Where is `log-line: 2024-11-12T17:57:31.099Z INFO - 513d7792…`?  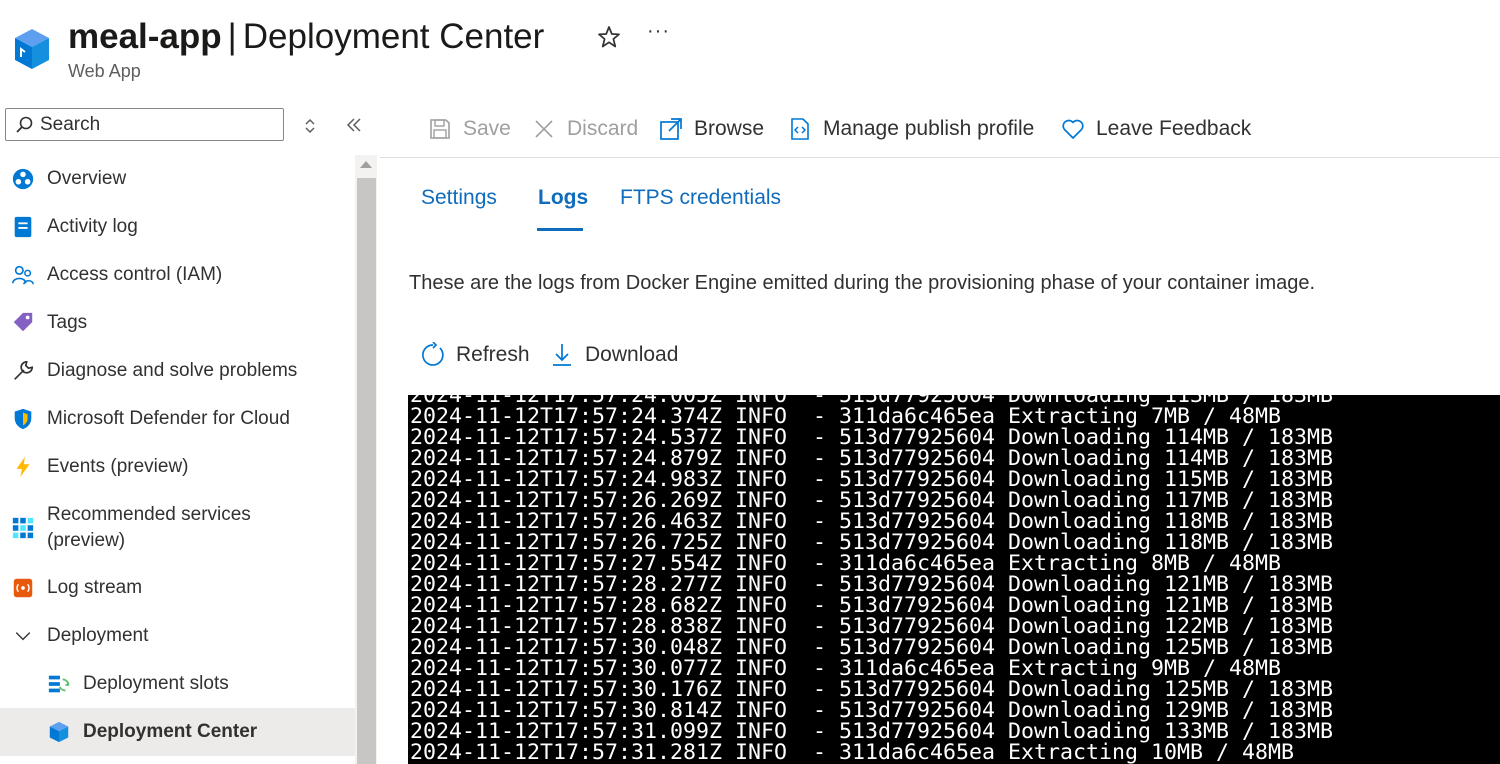 log-line: 2024-11-12T17:57:31.099Z INFO - 513d7792… is located at coordinates (872, 731).